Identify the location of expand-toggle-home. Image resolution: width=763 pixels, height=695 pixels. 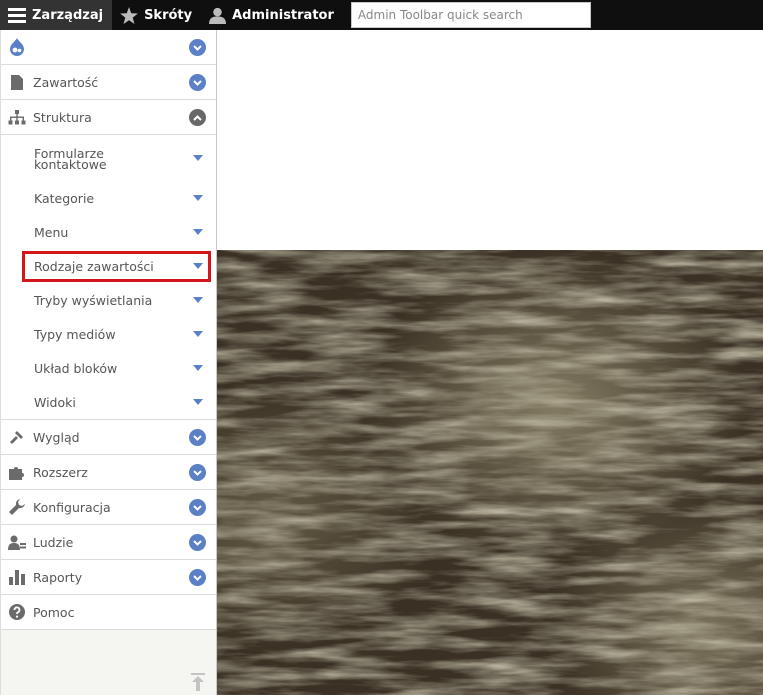
(197, 47).